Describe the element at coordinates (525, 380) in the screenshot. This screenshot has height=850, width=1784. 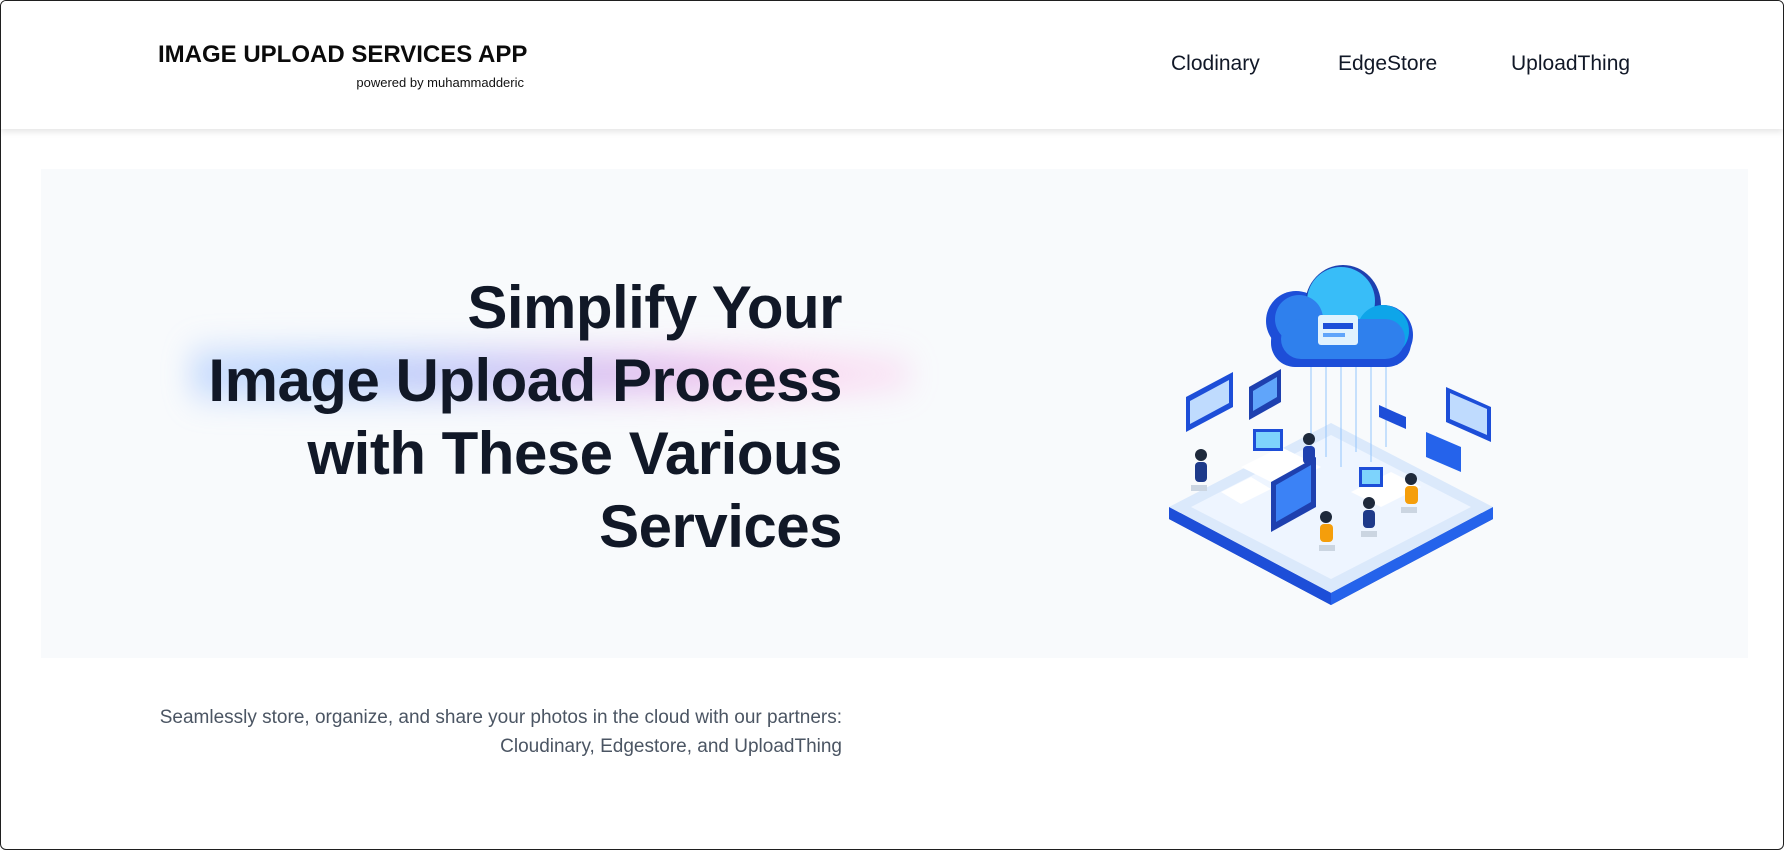
I see `headline-line: Image Upload Process` at that location.